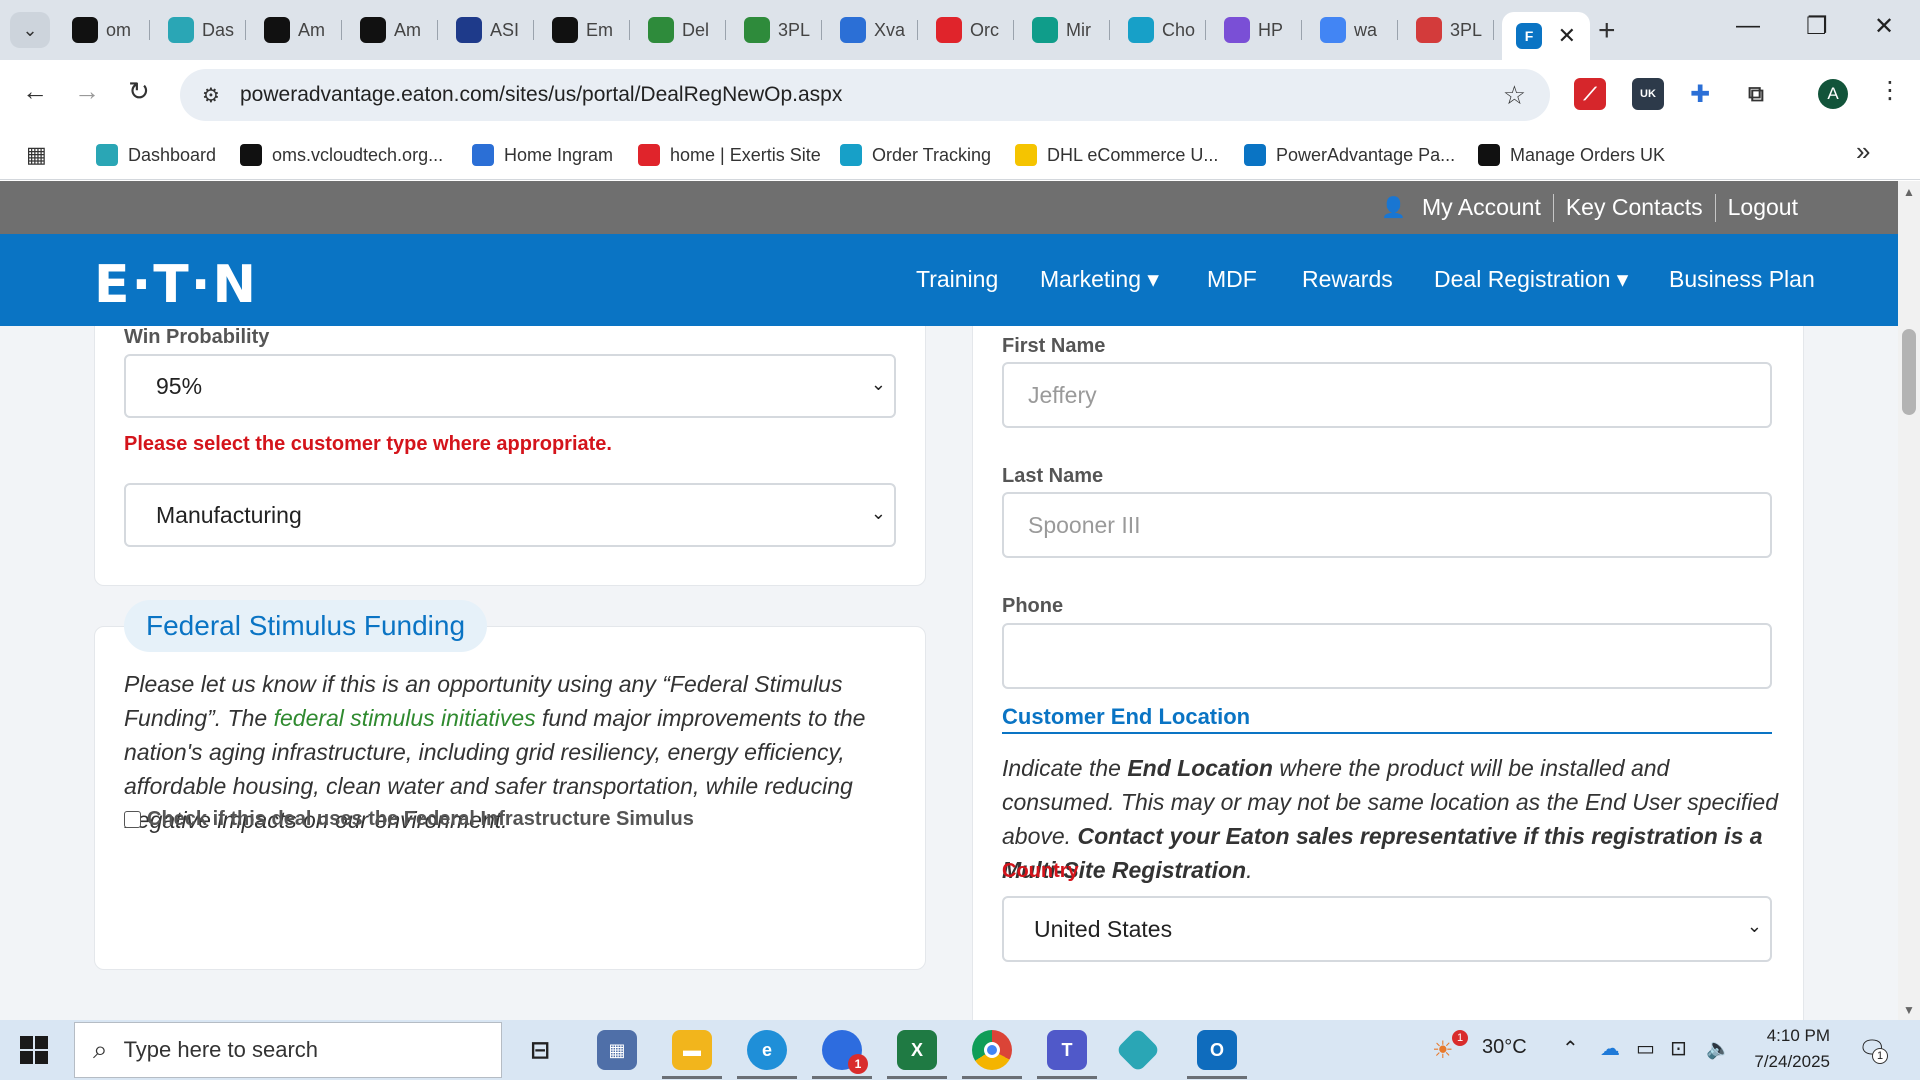 The width and height of the screenshot is (1920, 1080). Describe the element at coordinates (1481, 207) in the screenshot. I see `my-account-link: My Account` at that location.